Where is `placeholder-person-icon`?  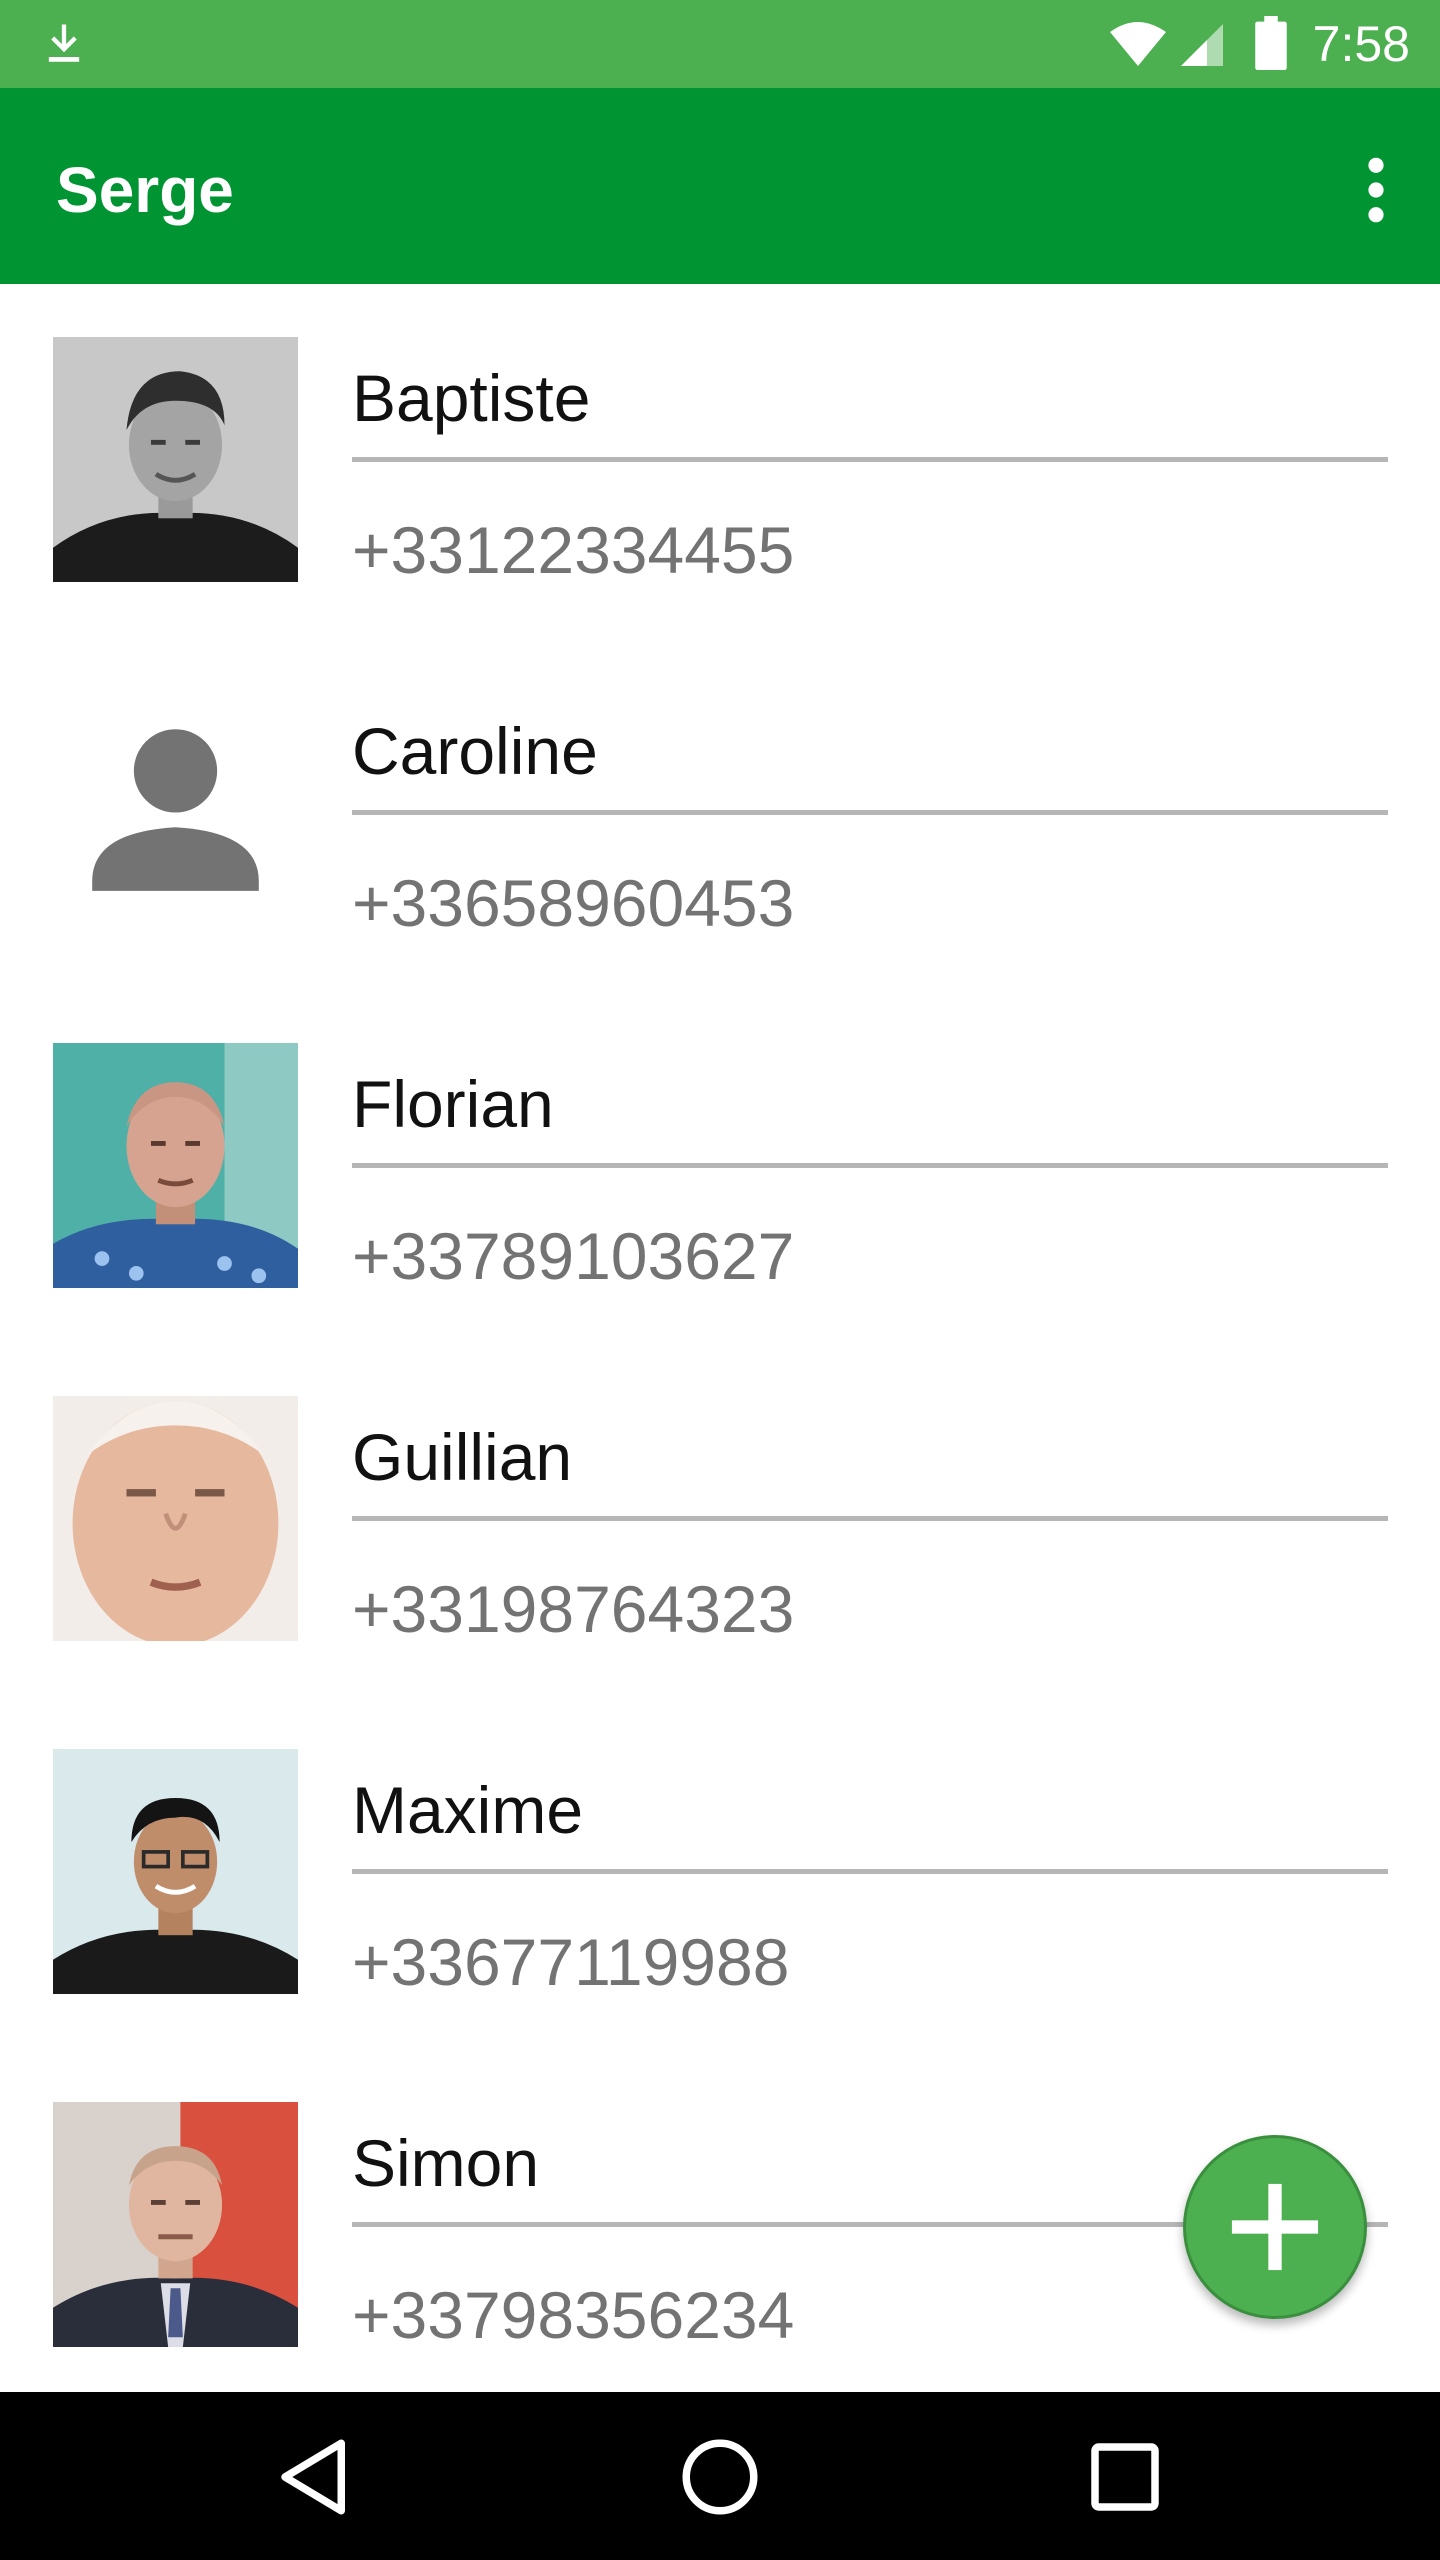
placeholder-person-icon is located at coordinates (175, 810).